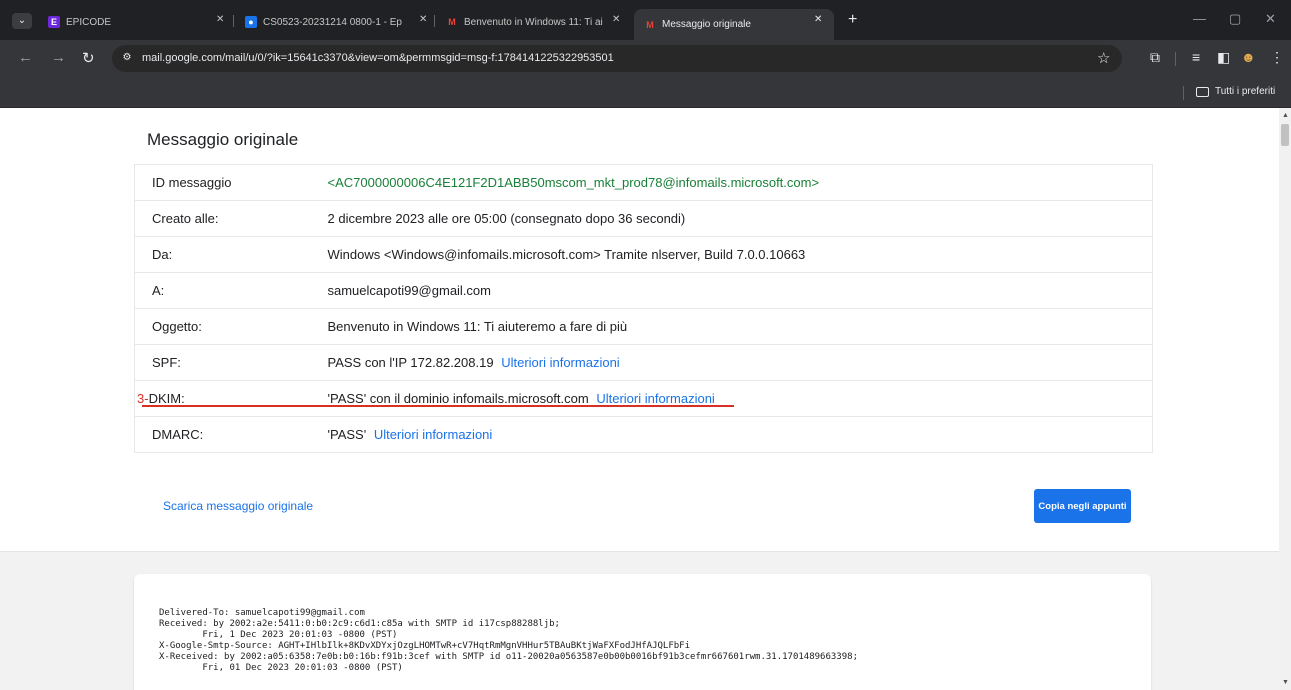  Describe the element at coordinates (1175, 59) in the screenshot. I see `toolbar-separator` at that location.